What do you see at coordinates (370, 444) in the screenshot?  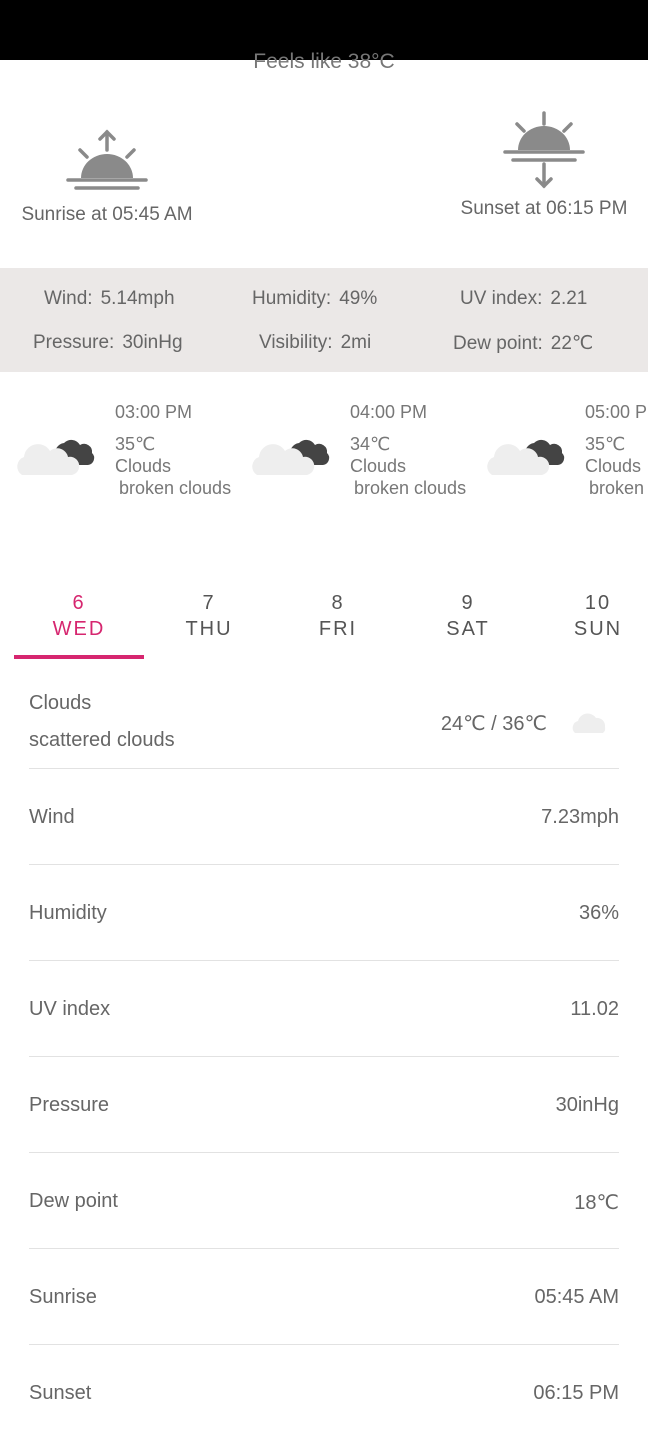 I see `hourly-temp: 34℃` at bounding box center [370, 444].